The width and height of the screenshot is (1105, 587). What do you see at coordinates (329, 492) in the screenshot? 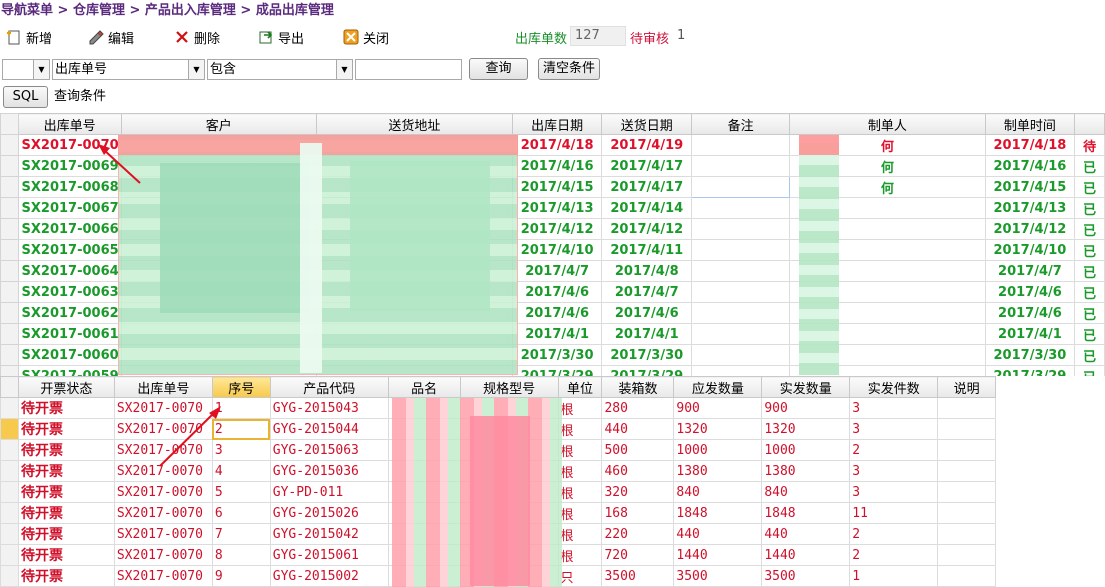
I see `table-cell: GY-PD-011` at bounding box center [329, 492].